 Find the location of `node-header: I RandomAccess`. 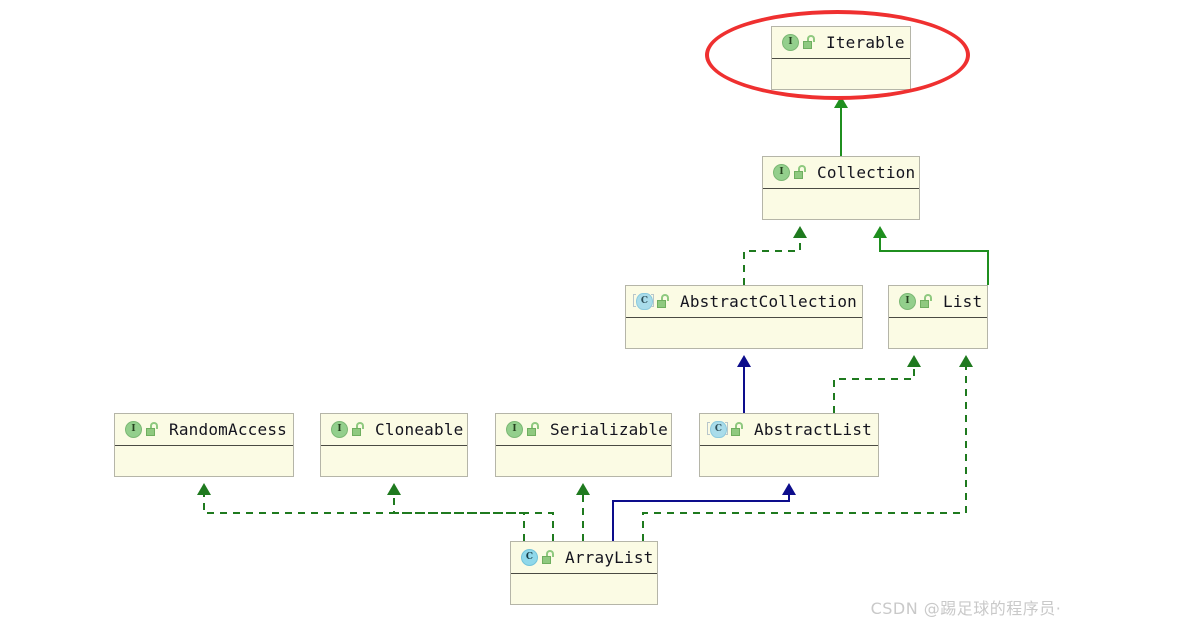

node-header: I RandomAccess is located at coordinates (204, 430).